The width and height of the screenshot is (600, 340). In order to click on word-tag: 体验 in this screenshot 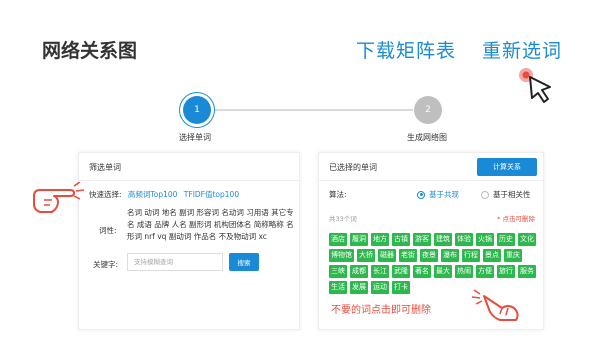, I will do `click(464, 239)`.